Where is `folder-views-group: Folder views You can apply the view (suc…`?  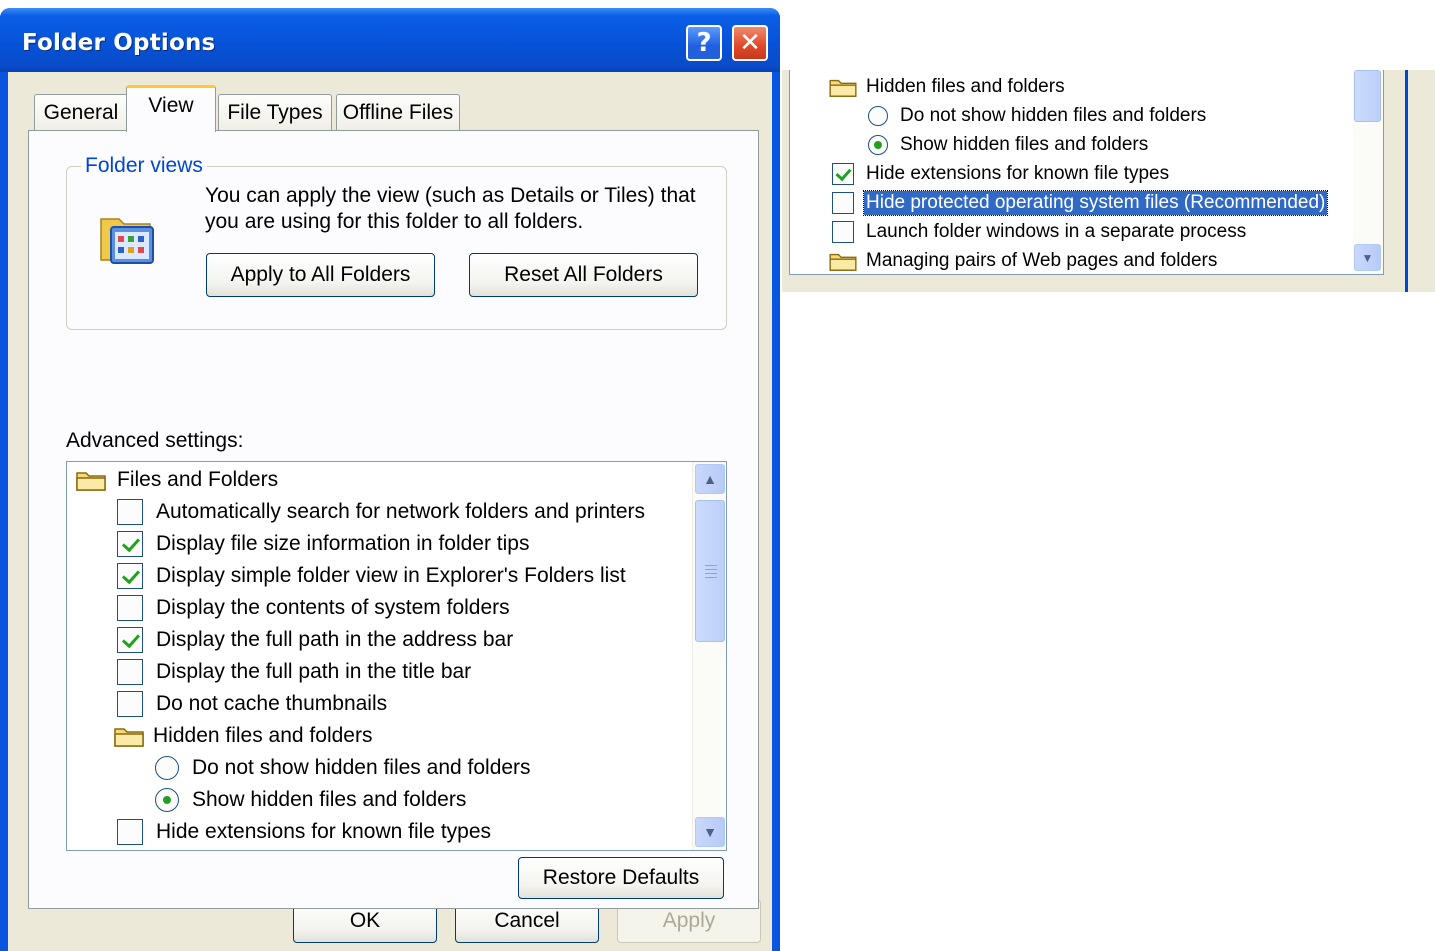 folder-views-group: Folder views You can apply the view (suc… is located at coordinates (396, 242).